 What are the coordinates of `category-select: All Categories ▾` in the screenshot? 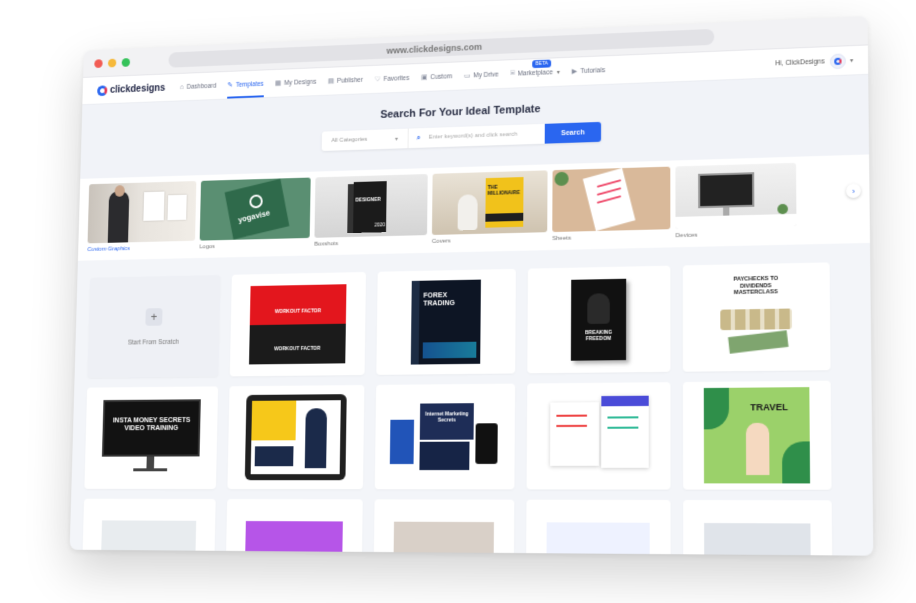 It's located at (365, 140).